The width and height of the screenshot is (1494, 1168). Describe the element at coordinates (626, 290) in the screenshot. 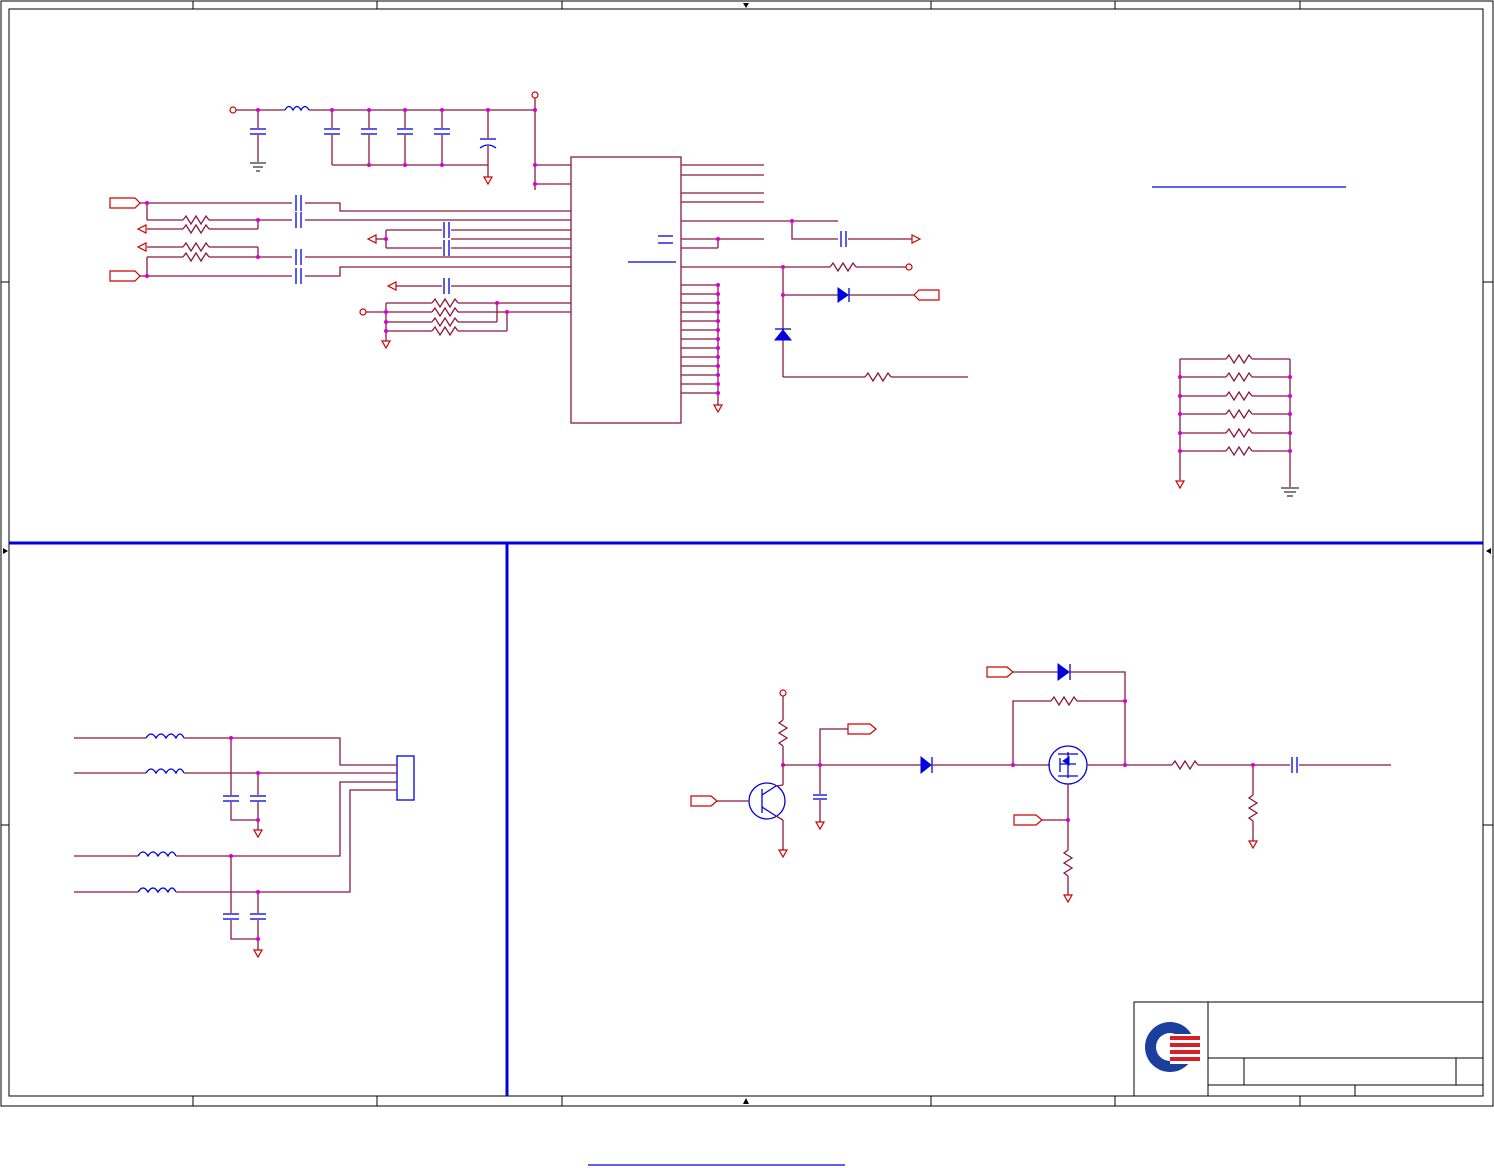

I see `main-ic` at that location.